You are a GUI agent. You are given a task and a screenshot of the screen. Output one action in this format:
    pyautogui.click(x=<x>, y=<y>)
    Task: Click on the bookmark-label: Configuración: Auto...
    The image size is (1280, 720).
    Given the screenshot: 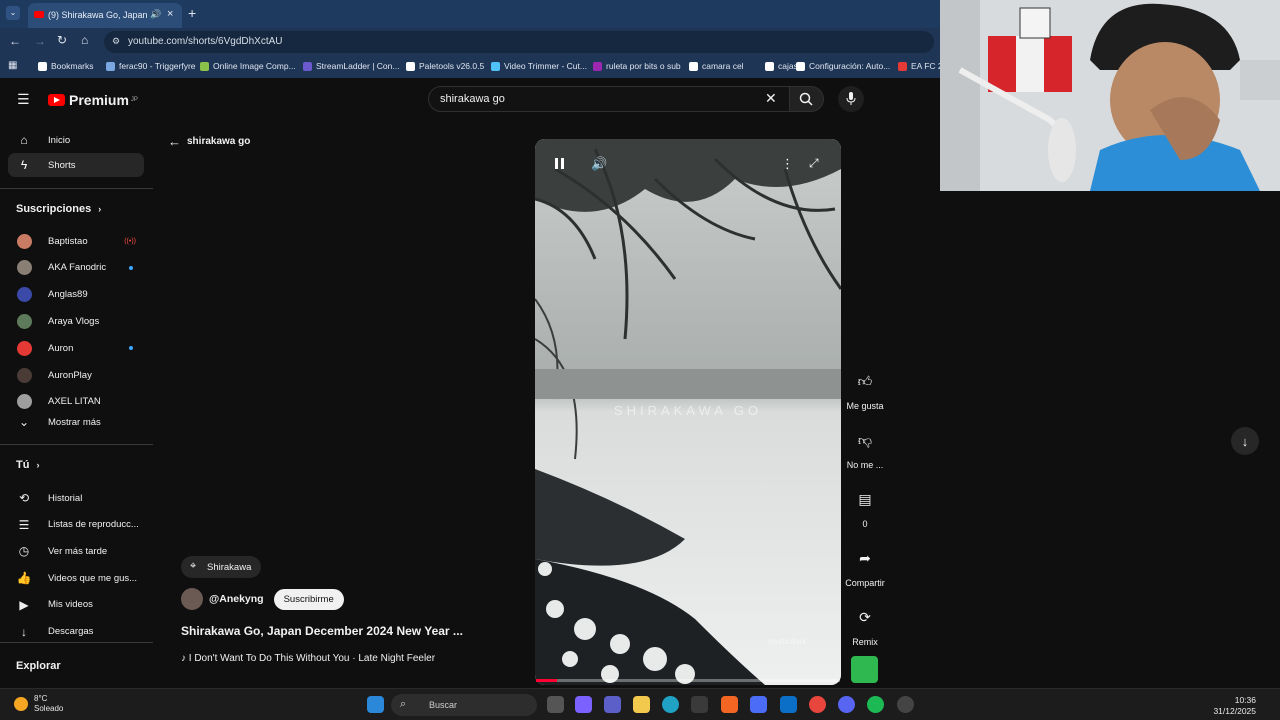 What is the action you would take?
    pyautogui.click(x=850, y=66)
    